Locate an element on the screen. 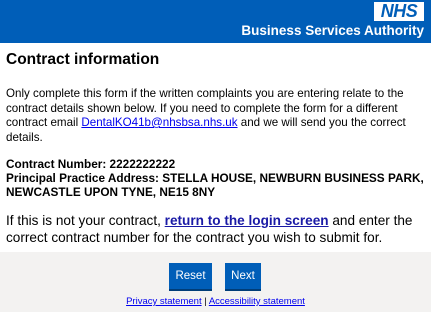  contact-email-link: DentalKO41b@nhsbsa.nhs.uk is located at coordinates (159, 122).